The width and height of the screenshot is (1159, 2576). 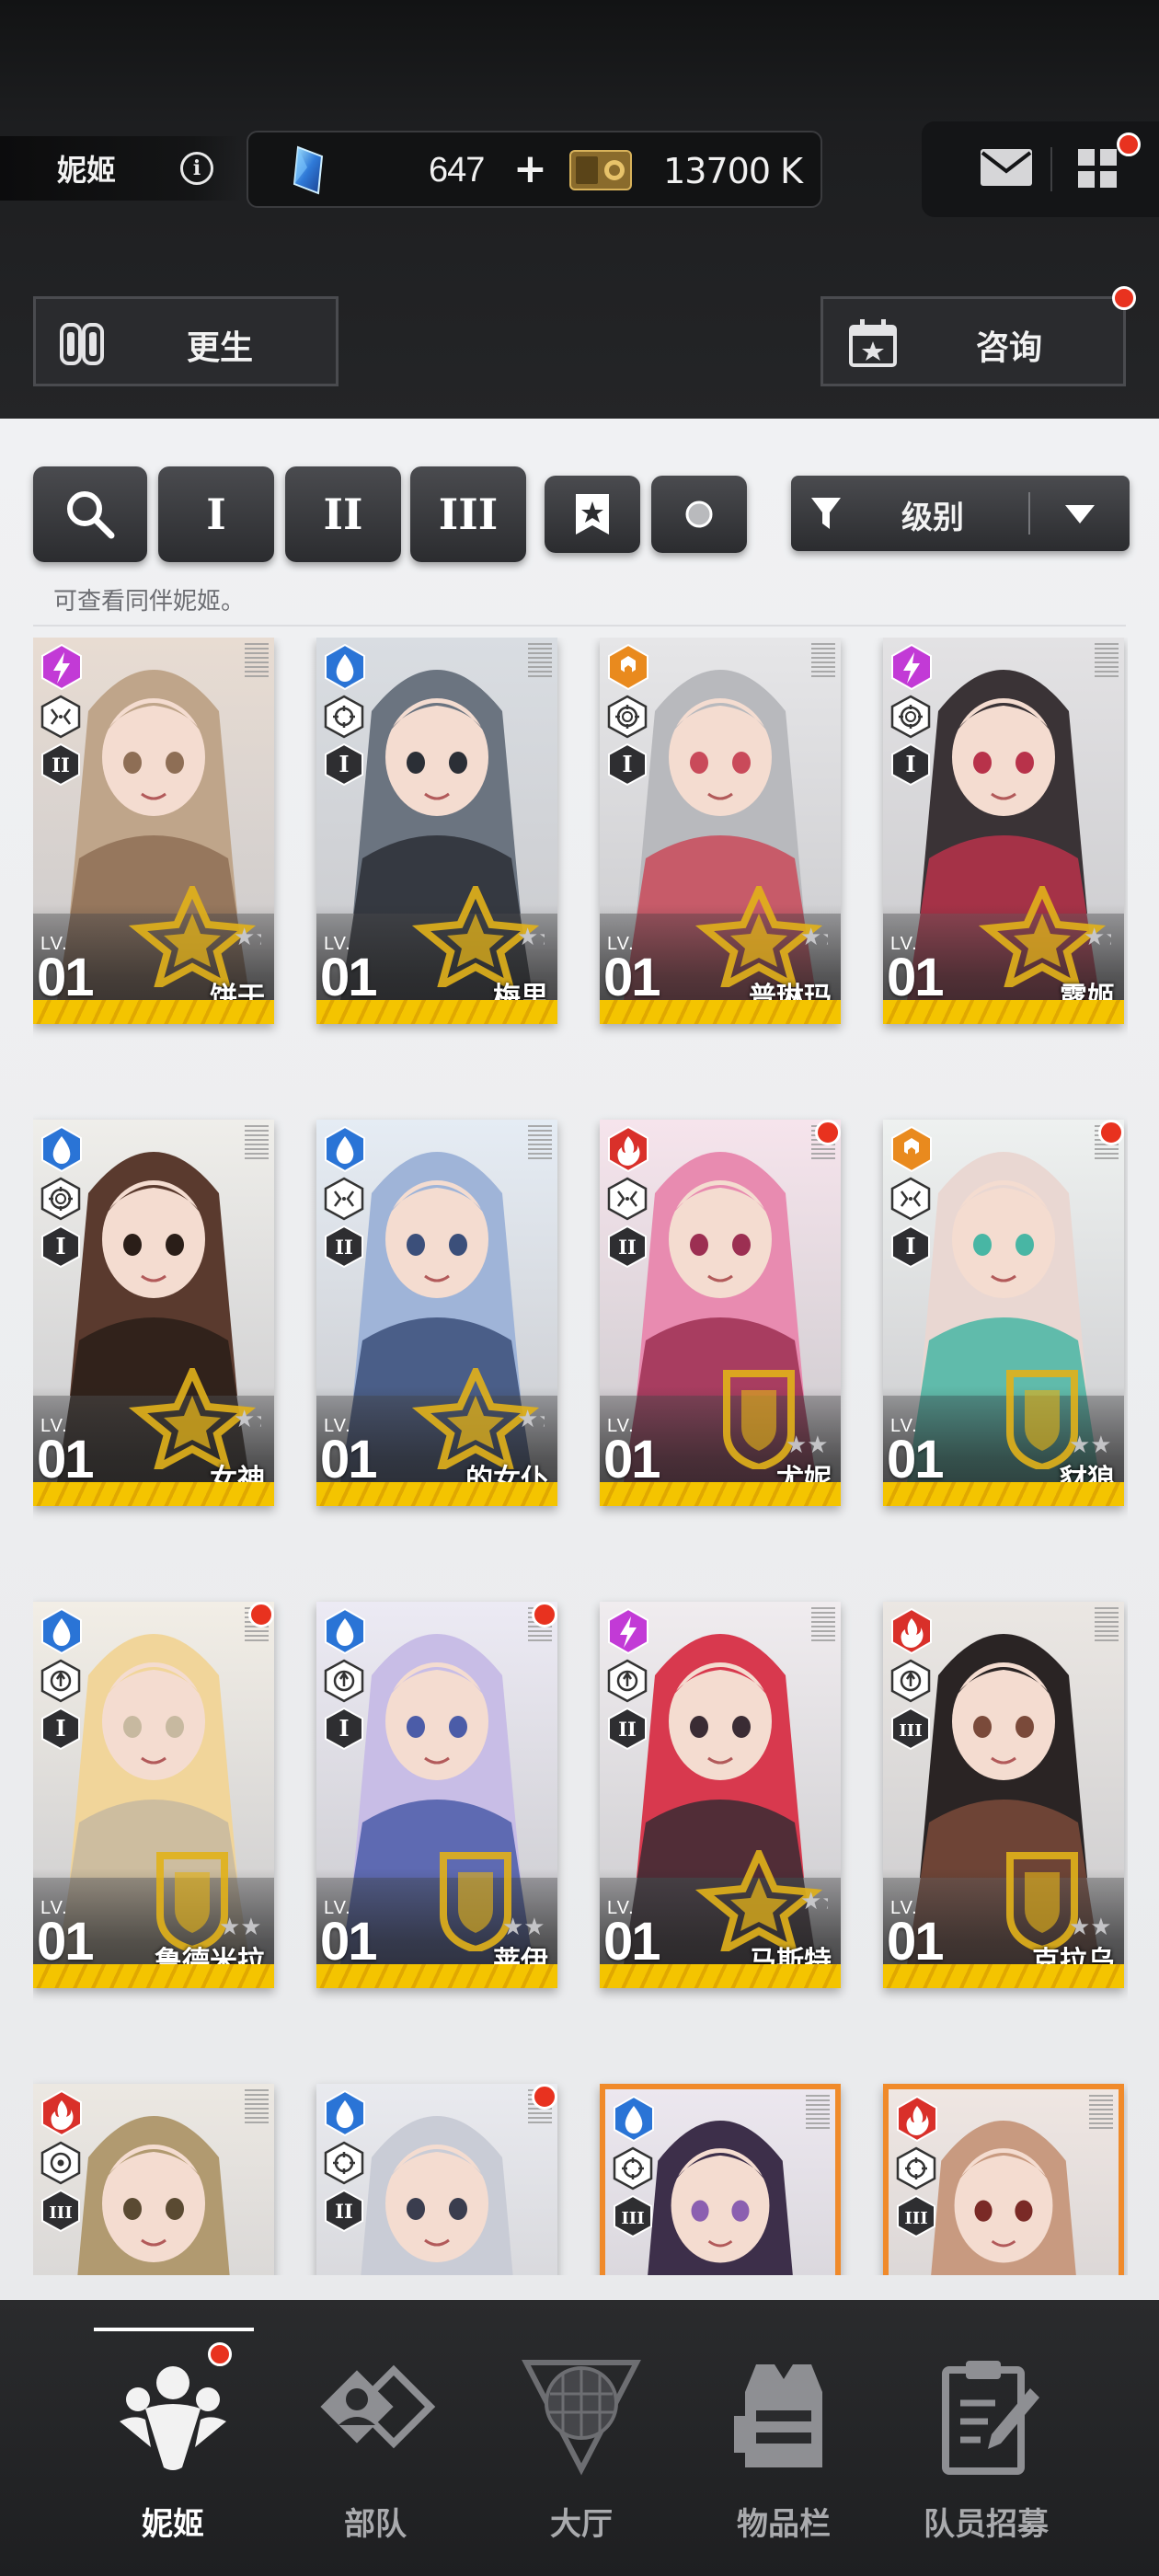 I want to click on nikke-people-icon, so click(x=173, y=2418).